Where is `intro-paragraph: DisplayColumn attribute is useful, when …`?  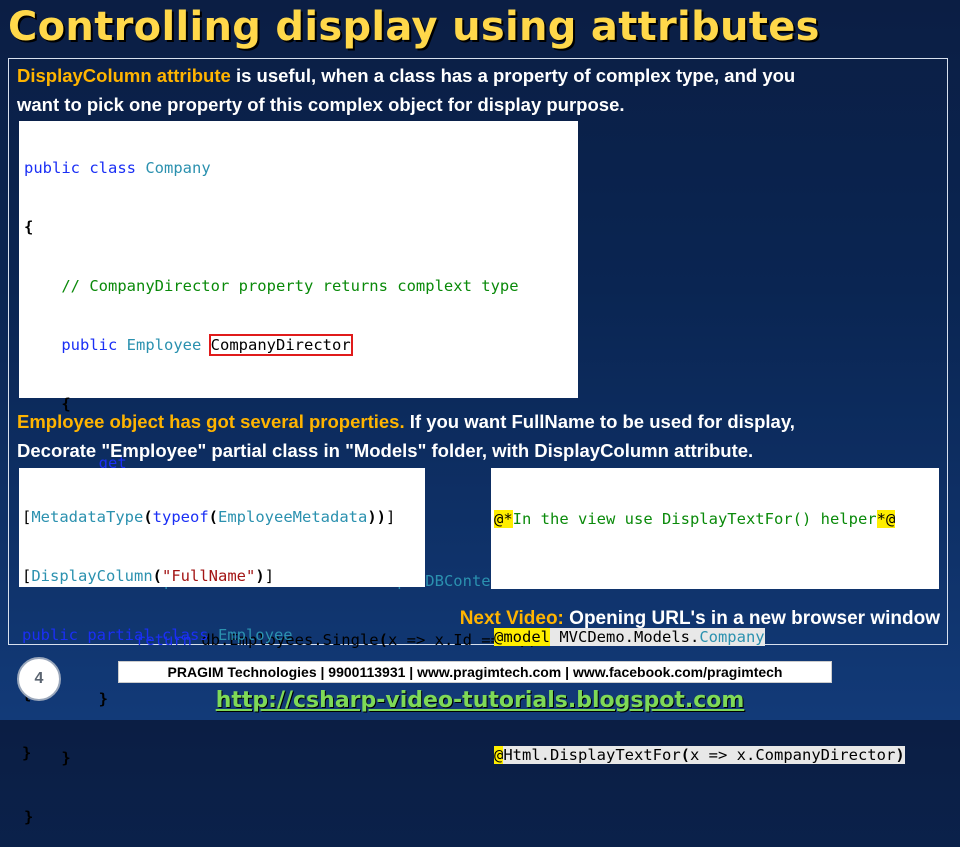
intro-paragraph: DisplayColumn attribute is useful, when … is located at coordinates (406, 90).